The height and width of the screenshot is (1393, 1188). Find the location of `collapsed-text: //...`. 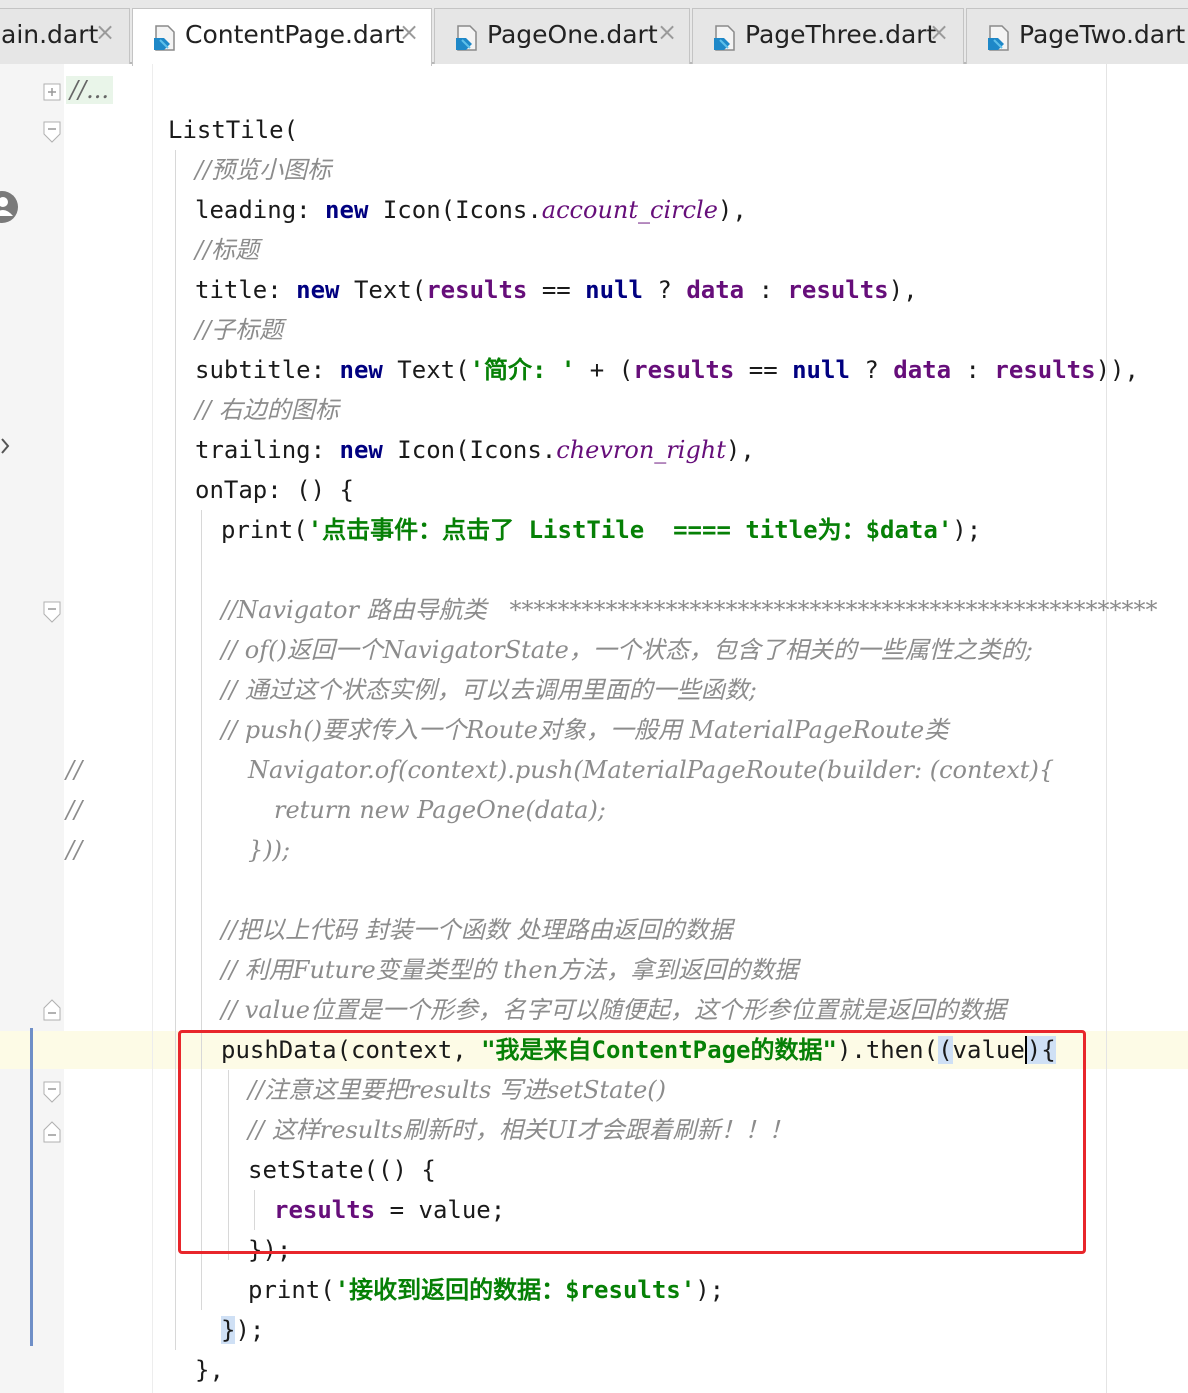

collapsed-text: //... is located at coordinates (90, 90).